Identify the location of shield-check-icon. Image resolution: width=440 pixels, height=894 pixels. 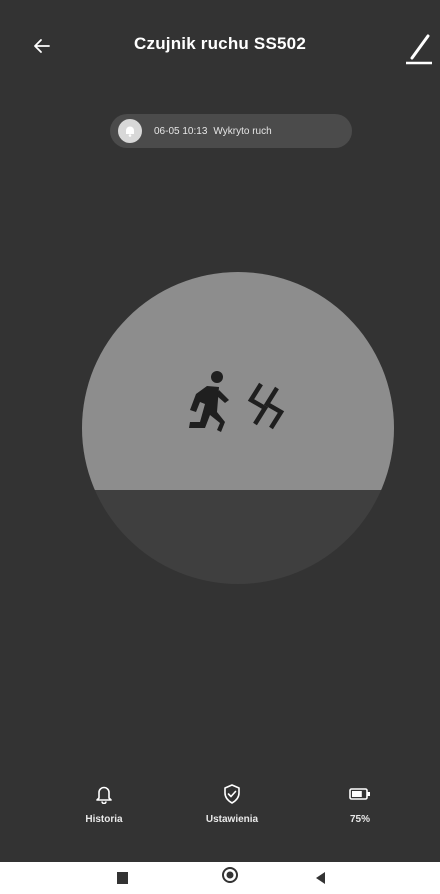
(232, 794).